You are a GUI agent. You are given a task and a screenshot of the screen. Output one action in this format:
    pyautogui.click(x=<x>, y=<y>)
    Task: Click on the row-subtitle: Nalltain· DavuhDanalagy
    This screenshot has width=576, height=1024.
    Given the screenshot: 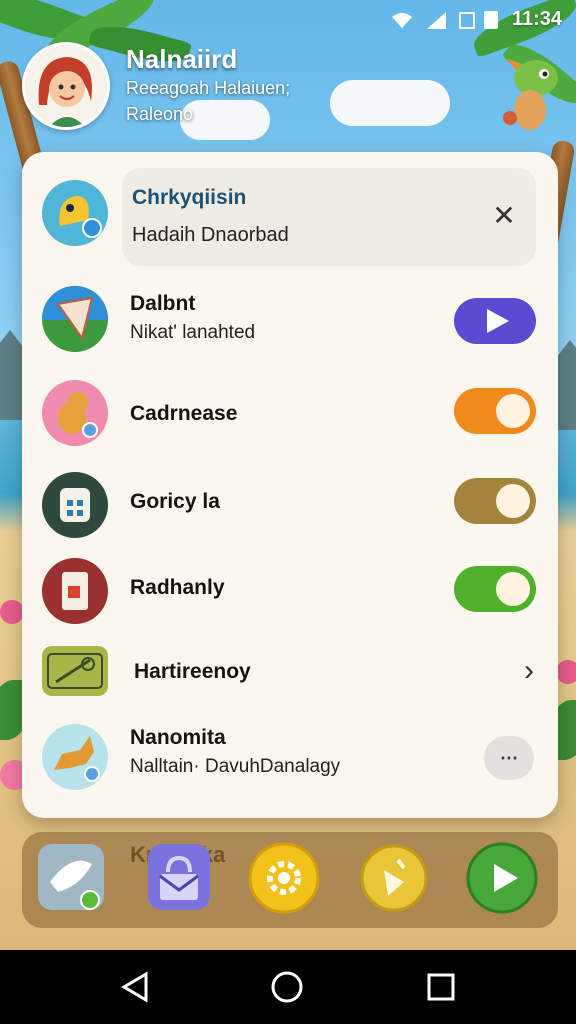 What is the action you would take?
    pyautogui.click(x=235, y=766)
    